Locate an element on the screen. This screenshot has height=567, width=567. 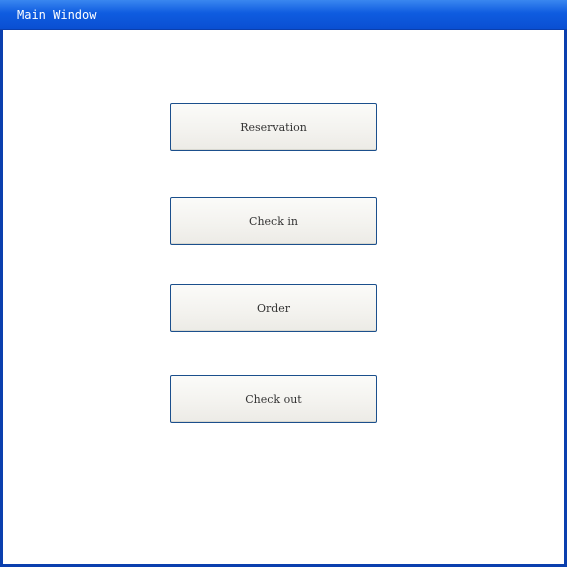
reservation-button: Reservation is located at coordinates (273, 127).